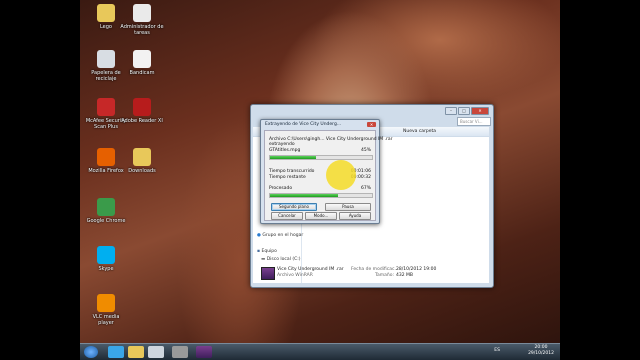 Image resolution: width=640 pixels, height=360 pixels. I want to click on processed-progress-bar, so click(321, 195).